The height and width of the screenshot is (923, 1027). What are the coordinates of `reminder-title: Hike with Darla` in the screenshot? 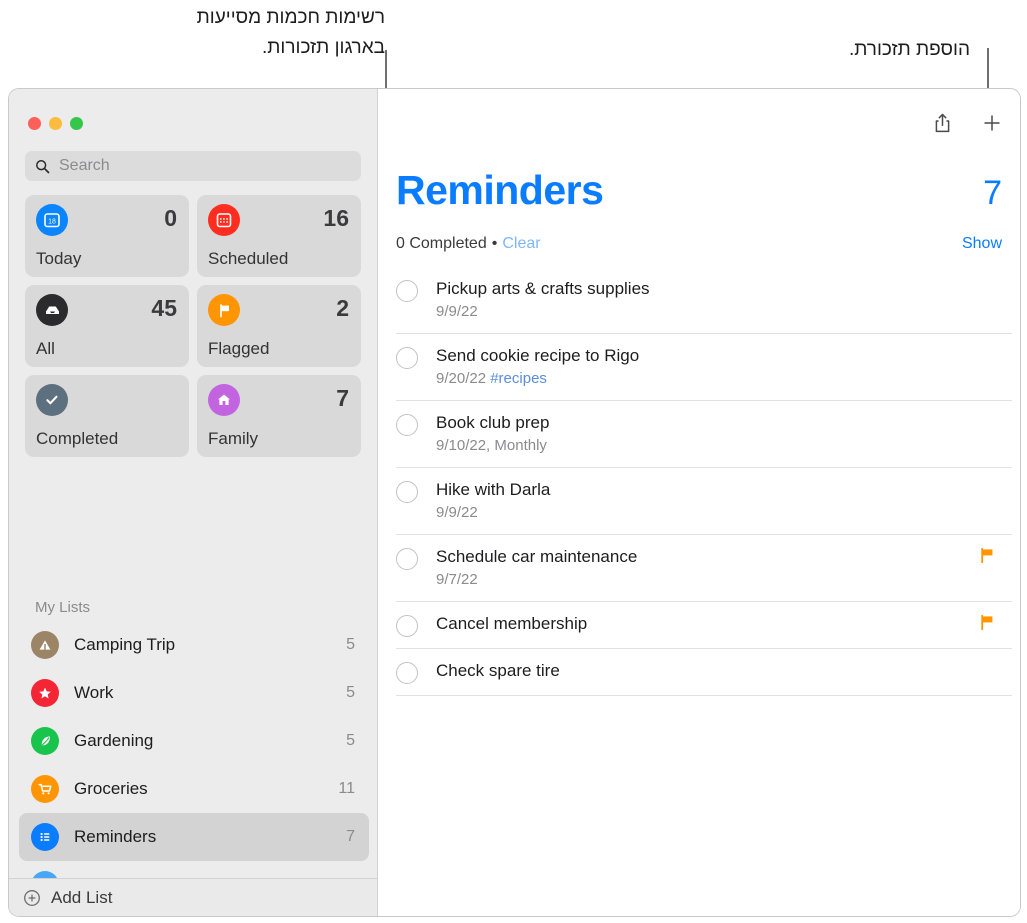 It's located at (493, 489).